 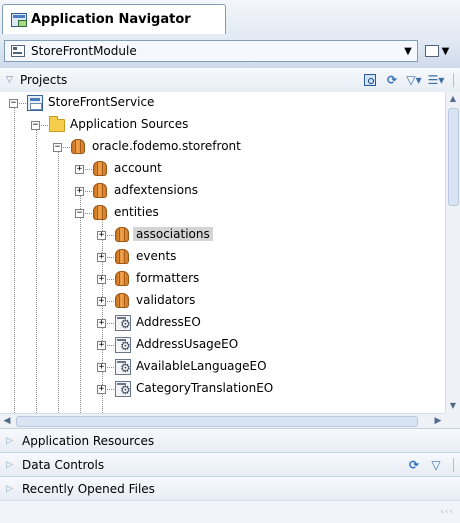 I want to click on scroll-corner, so click(x=452, y=420).